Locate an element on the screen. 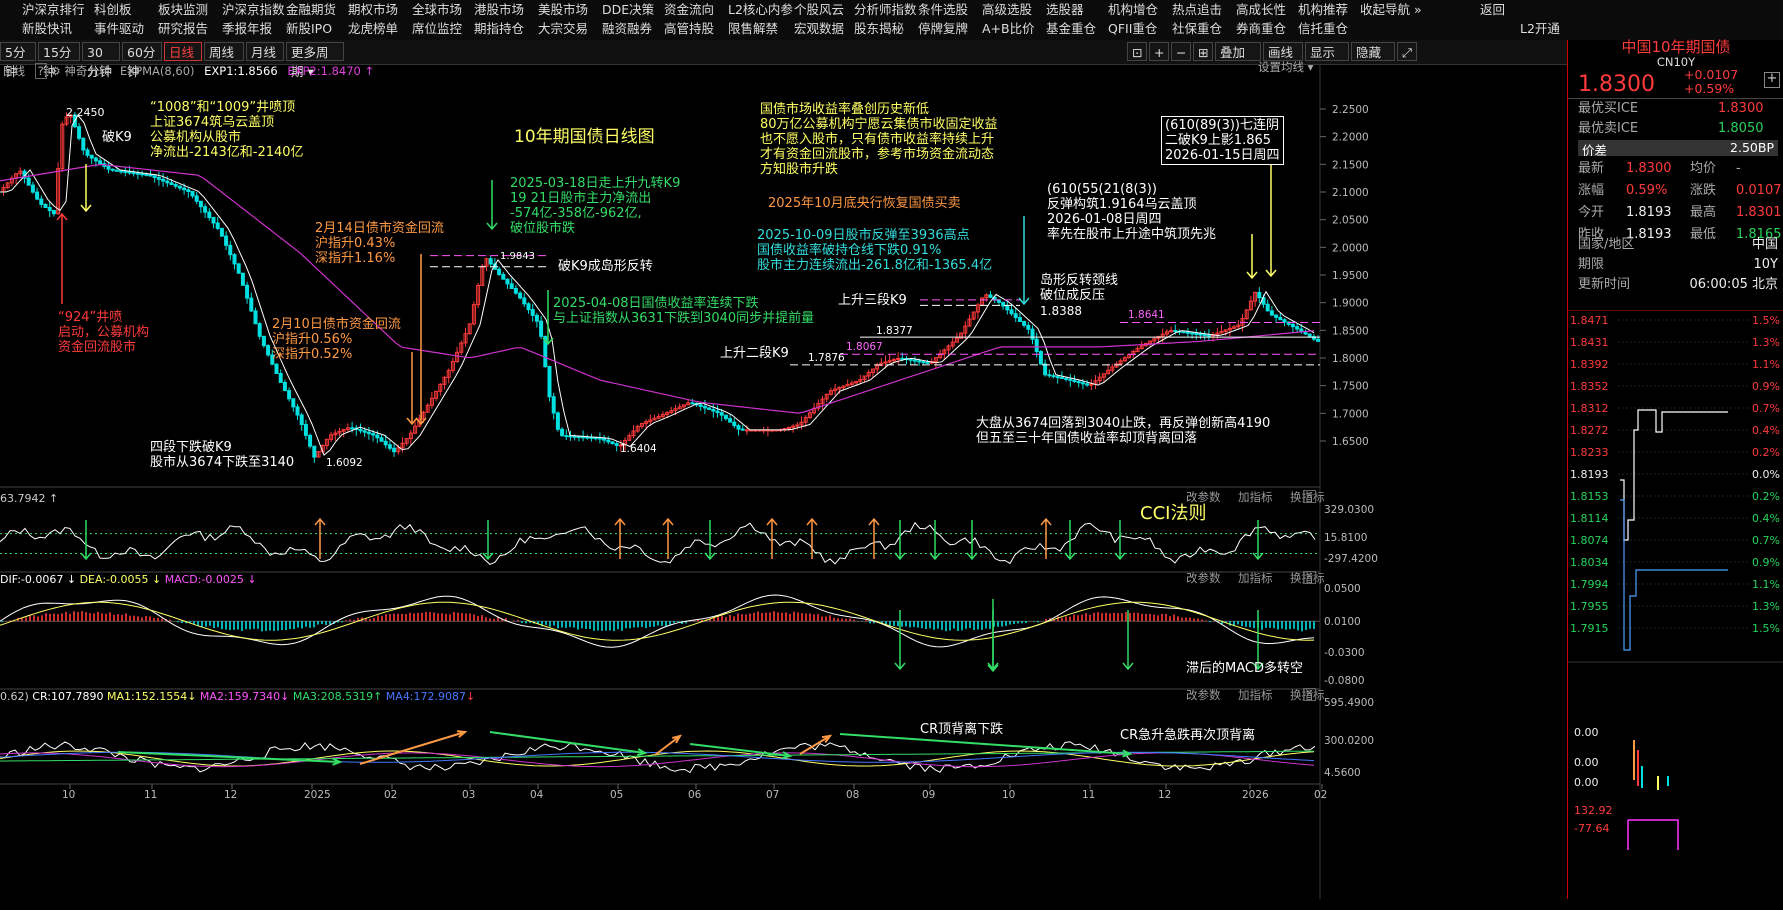  nav-item-a12: 个股风云 is located at coordinates (819, 9).